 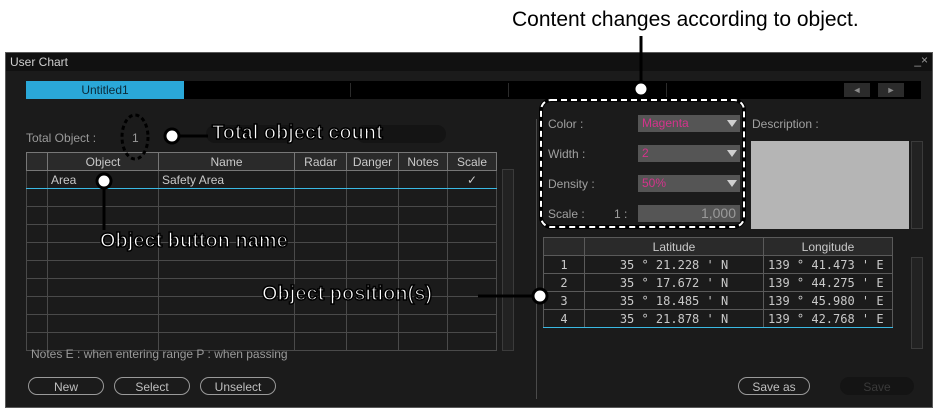 What do you see at coordinates (297, 133) in the screenshot?
I see `callout-total-object-count: Total object count` at bounding box center [297, 133].